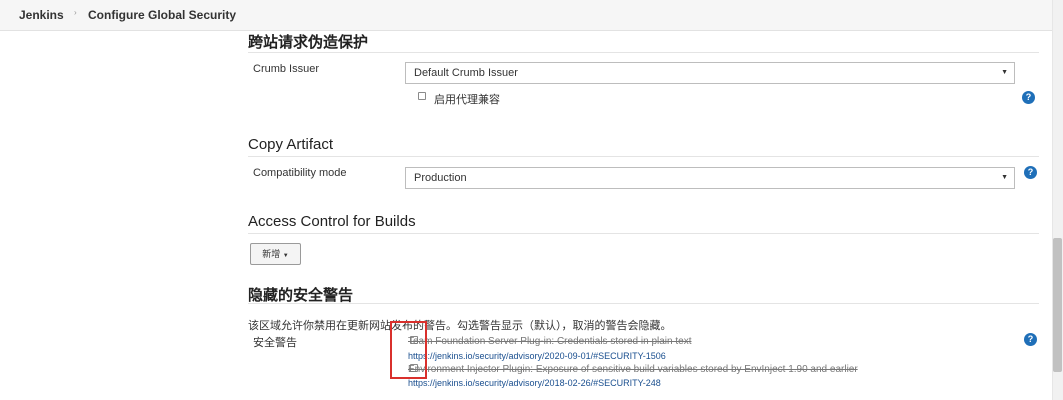  What do you see at coordinates (275, 343) in the screenshot?
I see `security-warnings-label: 安全警告` at bounding box center [275, 343].